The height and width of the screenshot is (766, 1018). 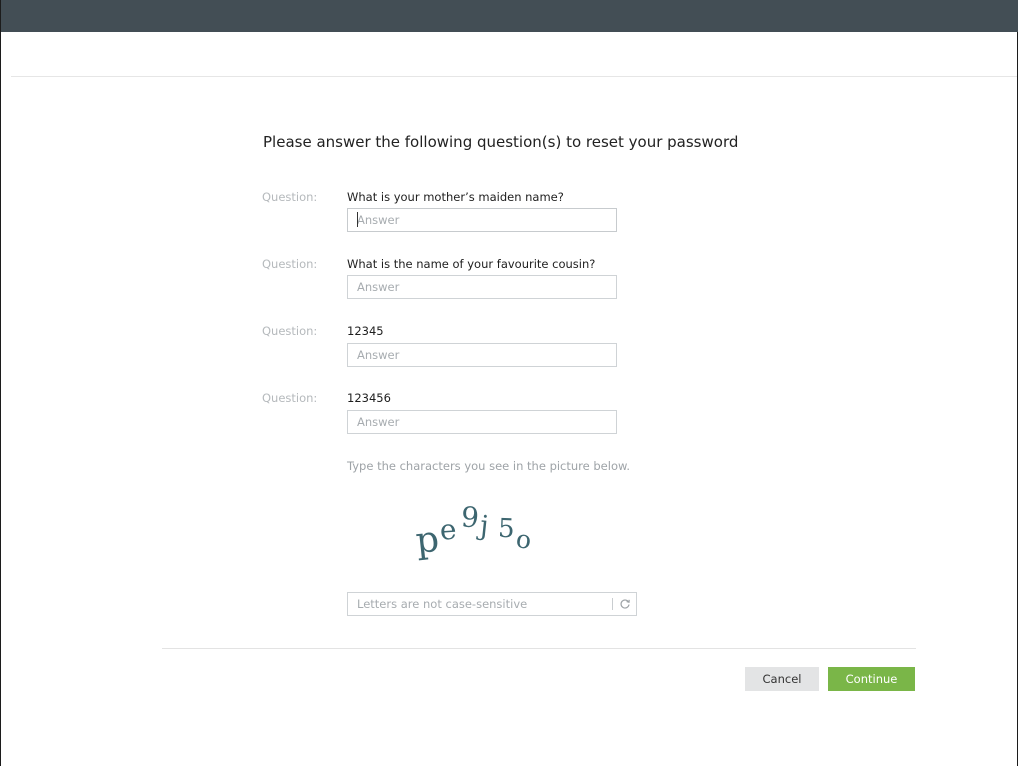 What do you see at coordinates (290, 398) in the screenshot?
I see `question-4-label: Question:` at bounding box center [290, 398].